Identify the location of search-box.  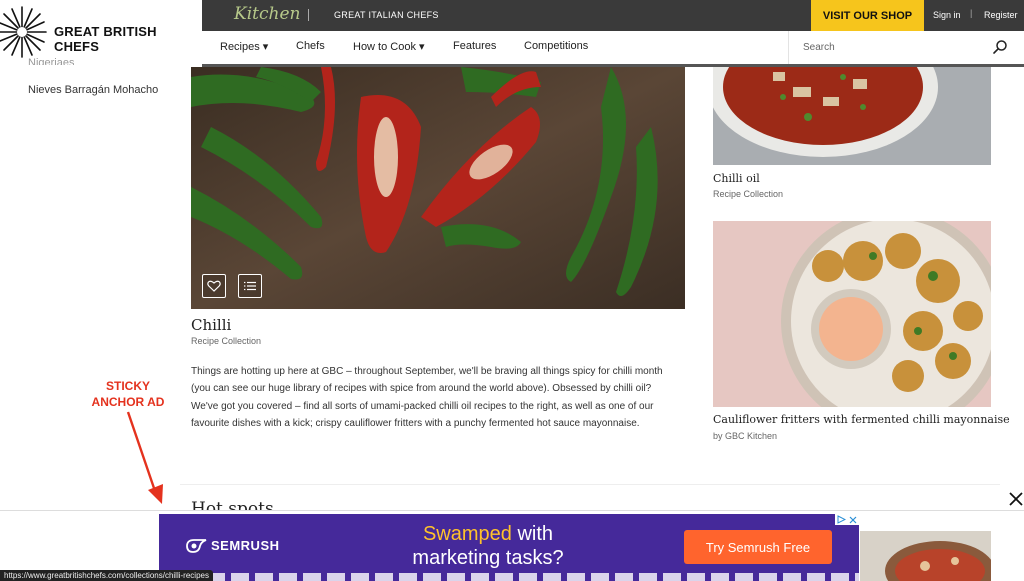
(906, 47).